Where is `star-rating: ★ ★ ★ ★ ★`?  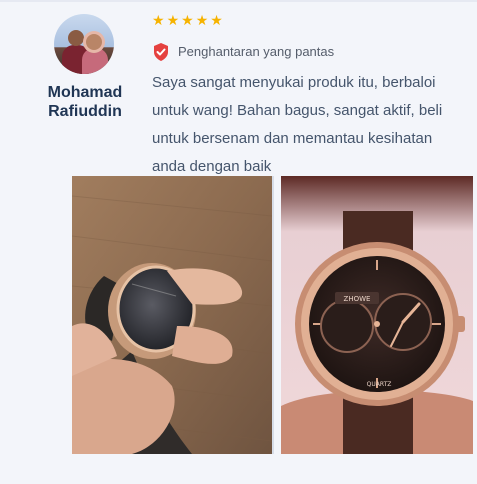 star-rating: ★ ★ ★ ★ ★ is located at coordinates (187, 20).